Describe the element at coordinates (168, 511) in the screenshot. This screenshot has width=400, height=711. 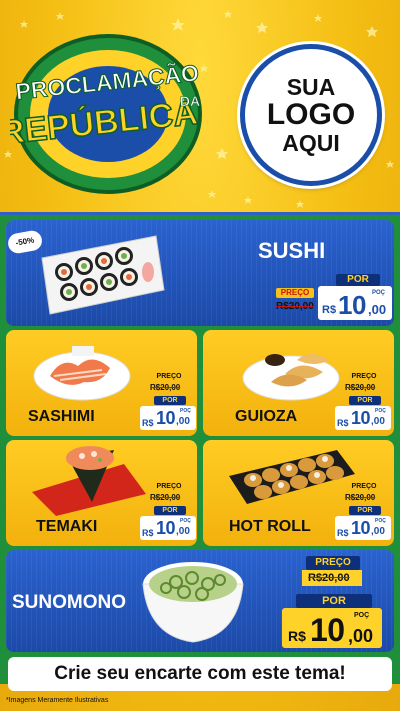
I see `price-box-temaki: PREÇO R$20,00 POR R$ 10 ,00 POÇ` at that location.